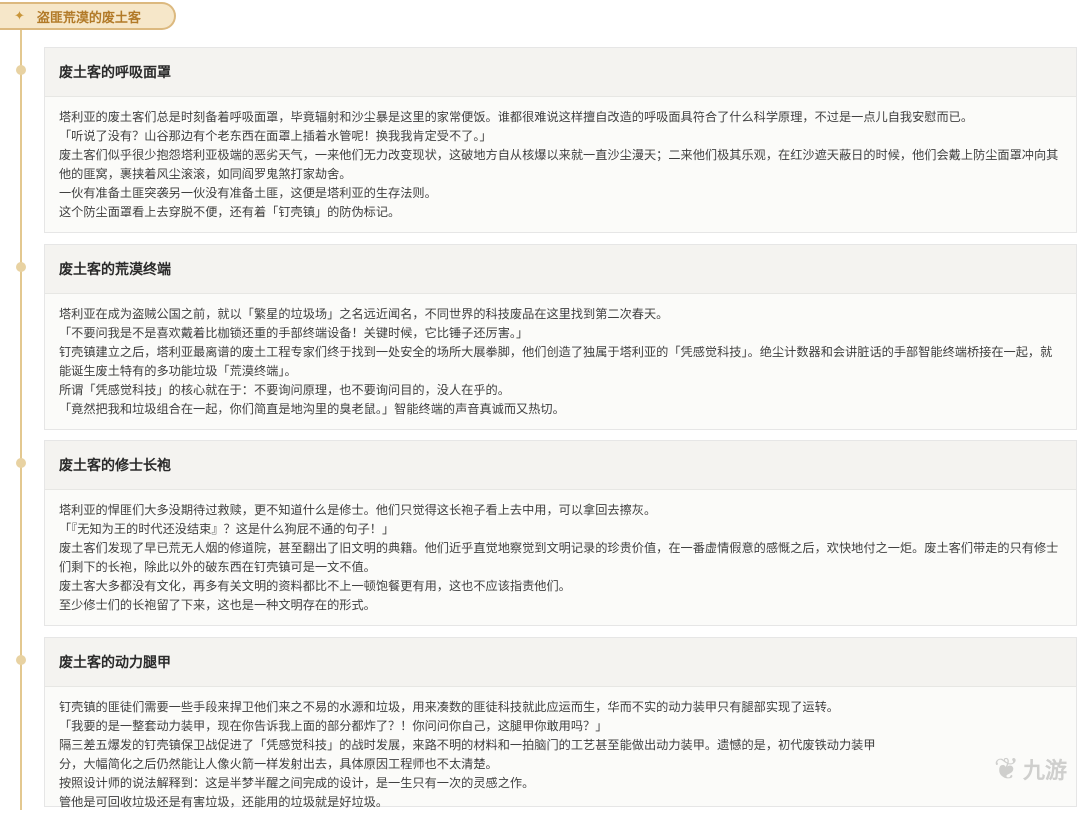 The height and width of the screenshot is (822, 1077). Describe the element at coordinates (560, 662) in the screenshot. I see `relic-card-title: 废土客的动力腿甲` at that location.